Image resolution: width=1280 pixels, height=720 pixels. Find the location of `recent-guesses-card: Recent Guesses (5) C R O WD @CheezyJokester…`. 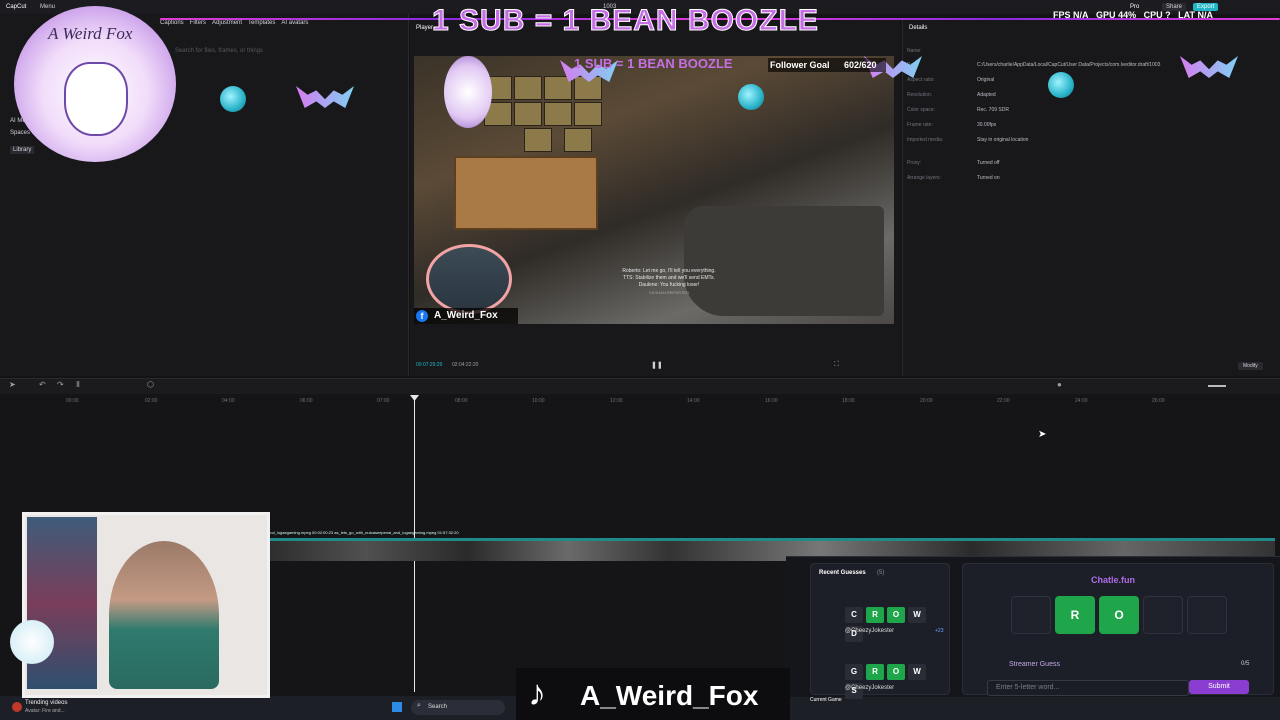

recent-guesses-card: Recent Guesses (5) C R O WD @CheezyJokester… is located at coordinates (880, 631).